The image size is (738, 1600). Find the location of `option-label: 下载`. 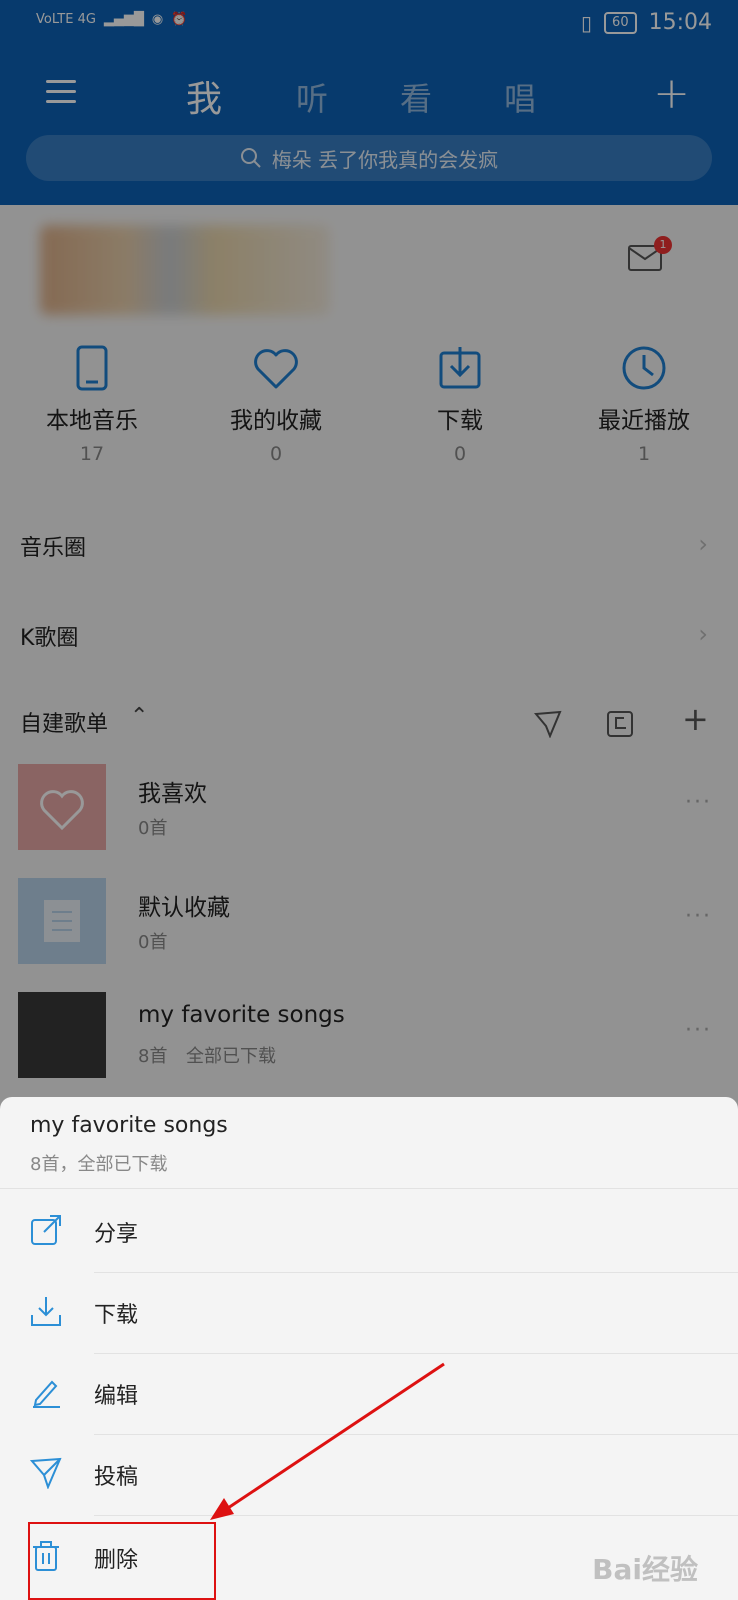

option-label: 下载 is located at coordinates (116, 1315).